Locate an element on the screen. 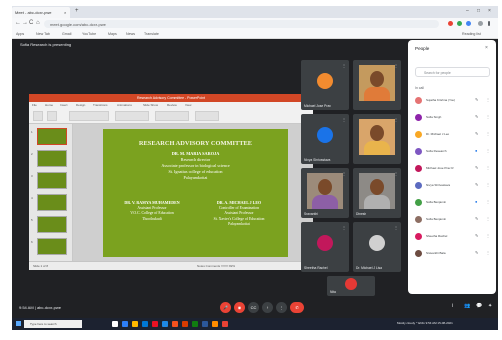 The height and width of the screenshot is (340, 502). participant-row: Nivya Shrivastava ✎ ⋮ is located at coordinates (453, 186).